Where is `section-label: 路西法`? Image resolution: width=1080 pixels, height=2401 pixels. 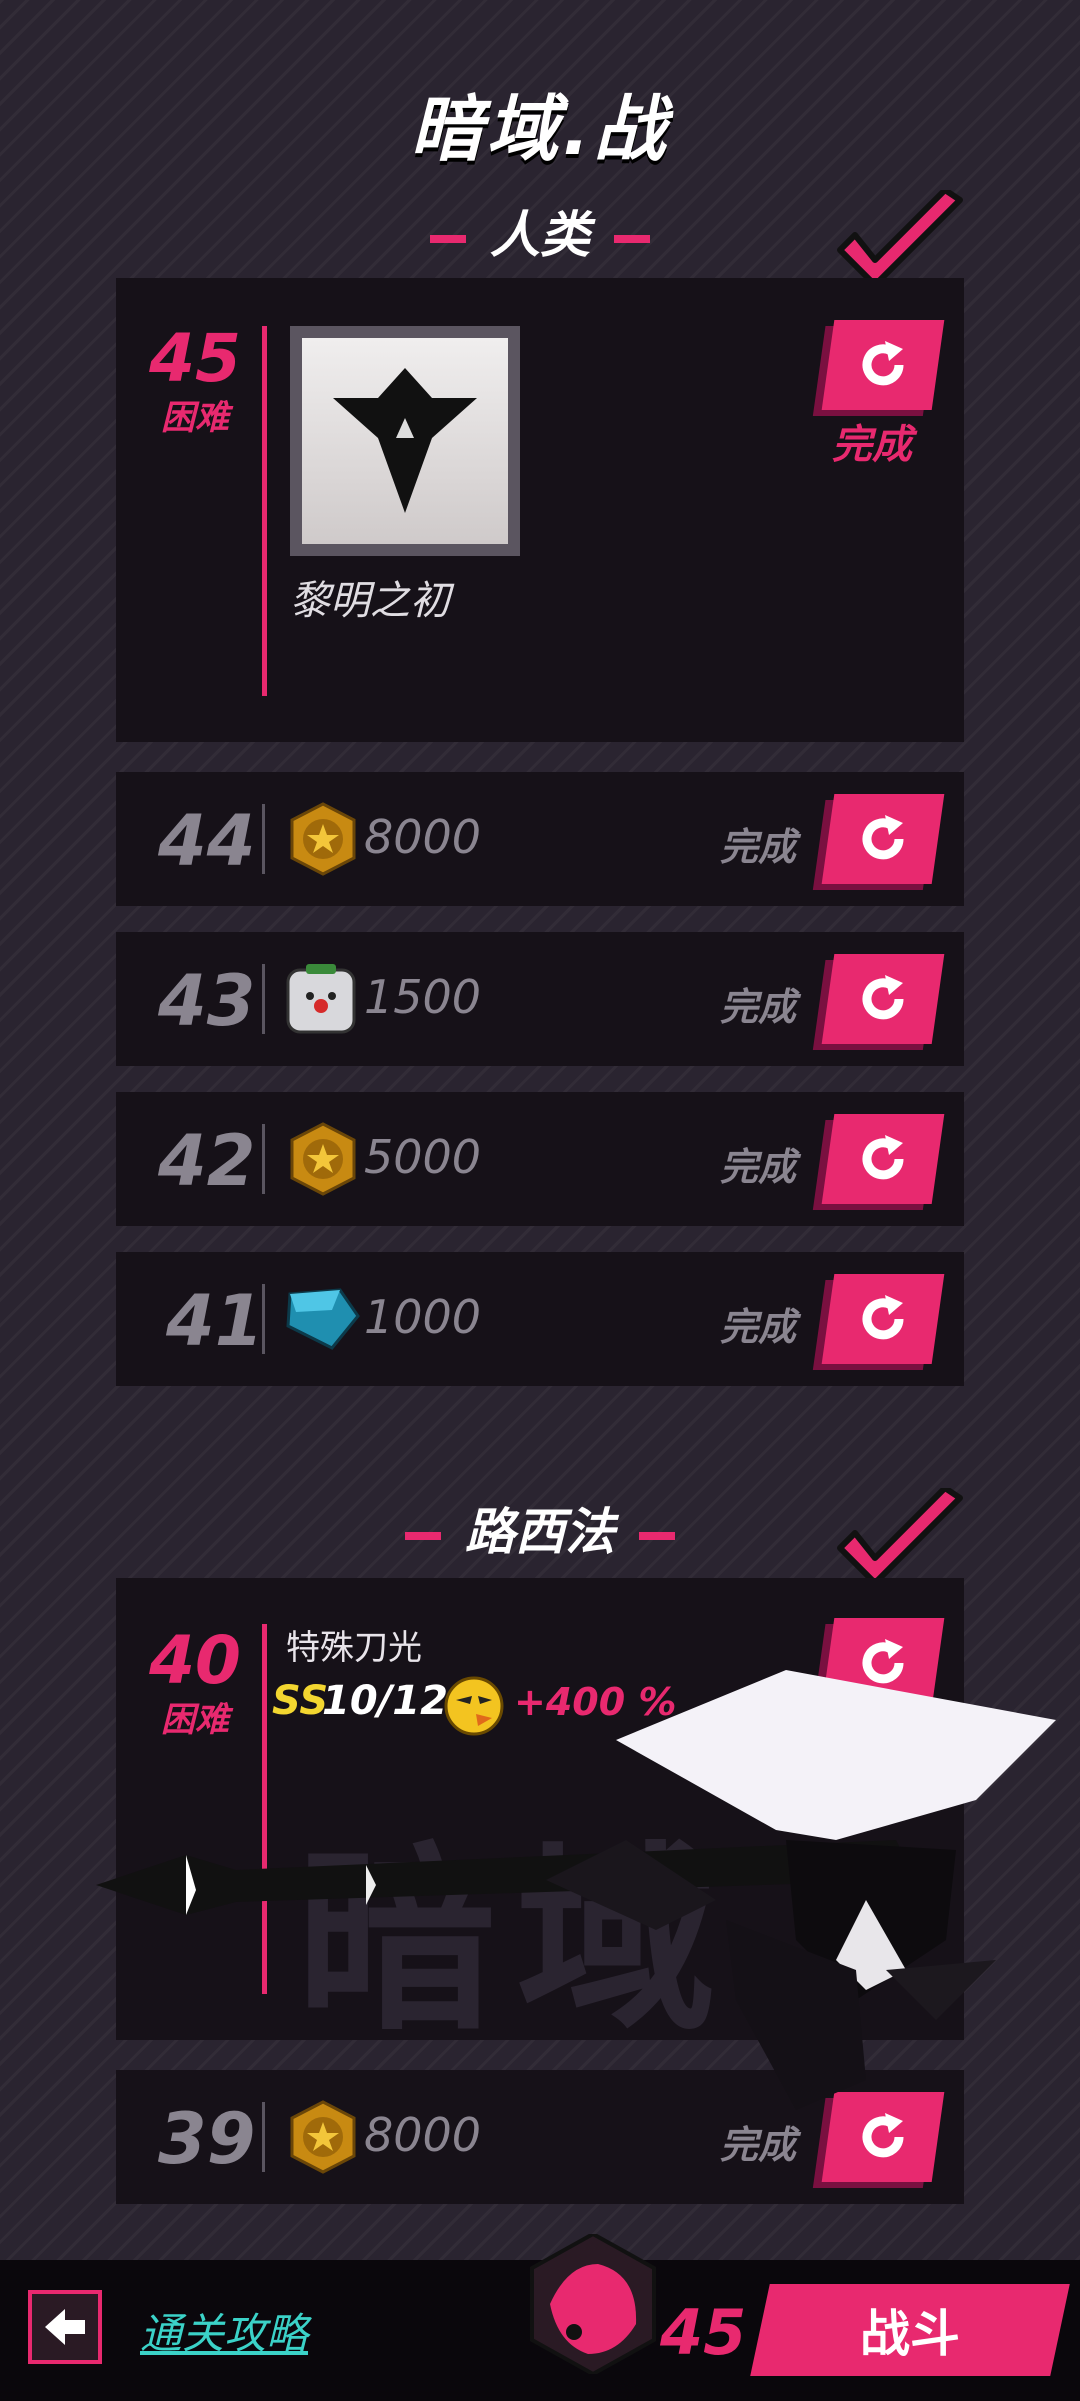
section-label: 路西法 is located at coordinates (540, 1532).